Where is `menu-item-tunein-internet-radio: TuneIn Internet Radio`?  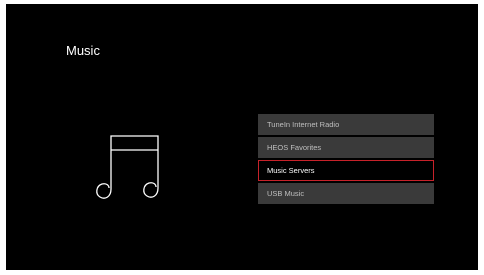
menu-item-tunein-internet-radio: TuneIn Internet Radio is located at coordinates (346, 124).